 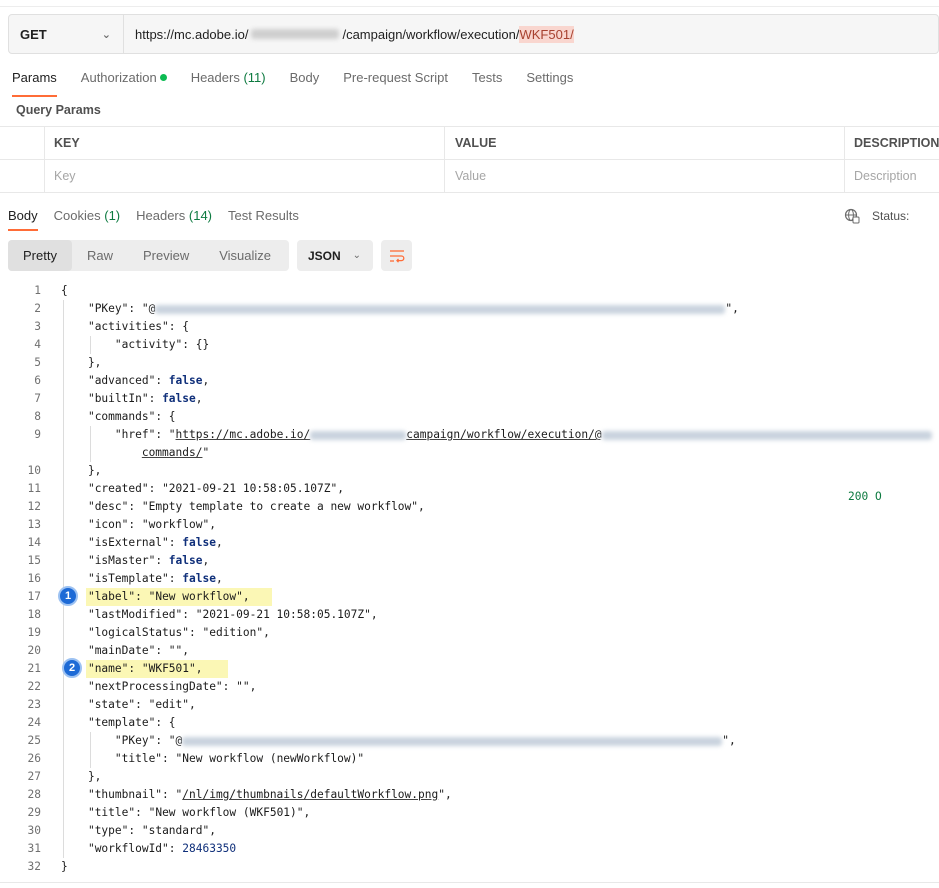 What do you see at coordinates (112, 215) in the screenshot?
I see `tab-count: (1)` at bounding box center [112, 215].